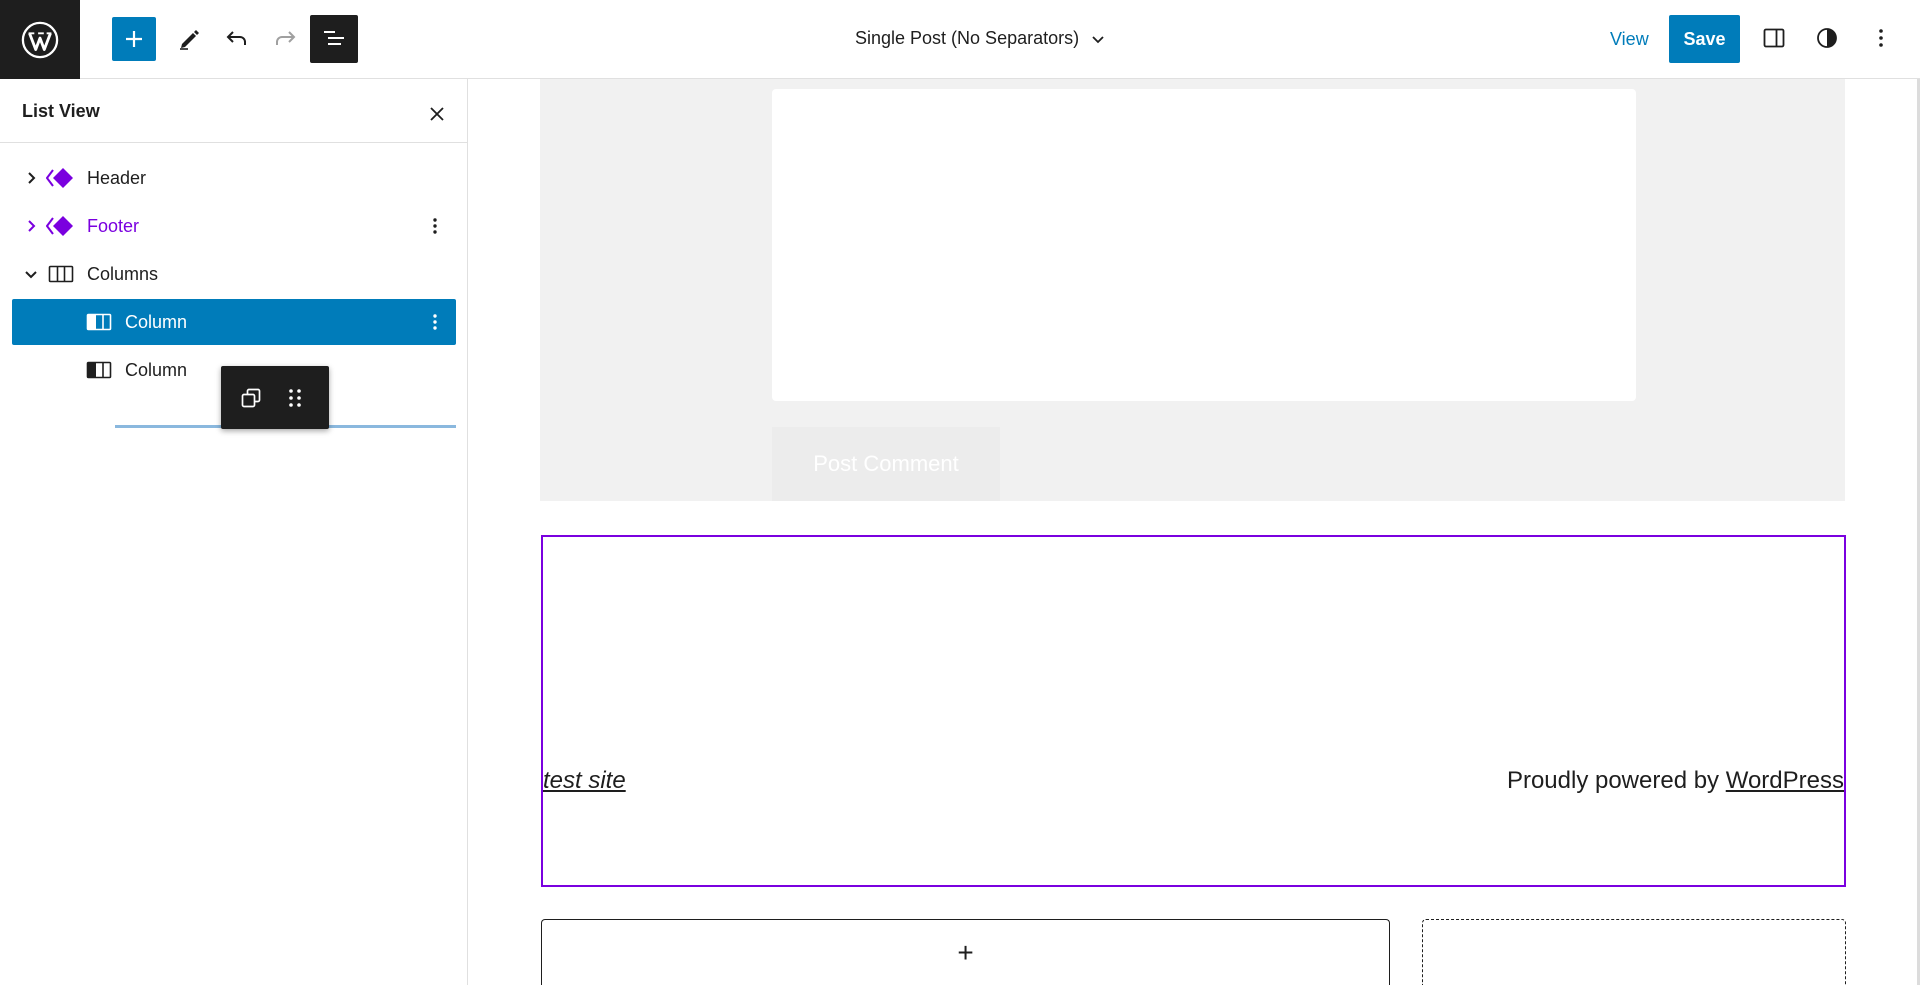 The image size is (1920, 985). I want to click on list-item-label: Columns, so click(123, 274).